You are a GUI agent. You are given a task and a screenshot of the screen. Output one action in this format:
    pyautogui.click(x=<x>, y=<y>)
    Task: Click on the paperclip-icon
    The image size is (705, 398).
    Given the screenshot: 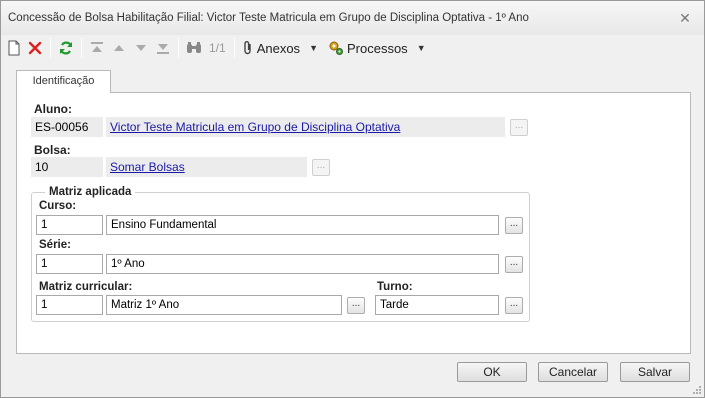 What is the action you would take?
    pyautogui.click(x=247, y=48)
    